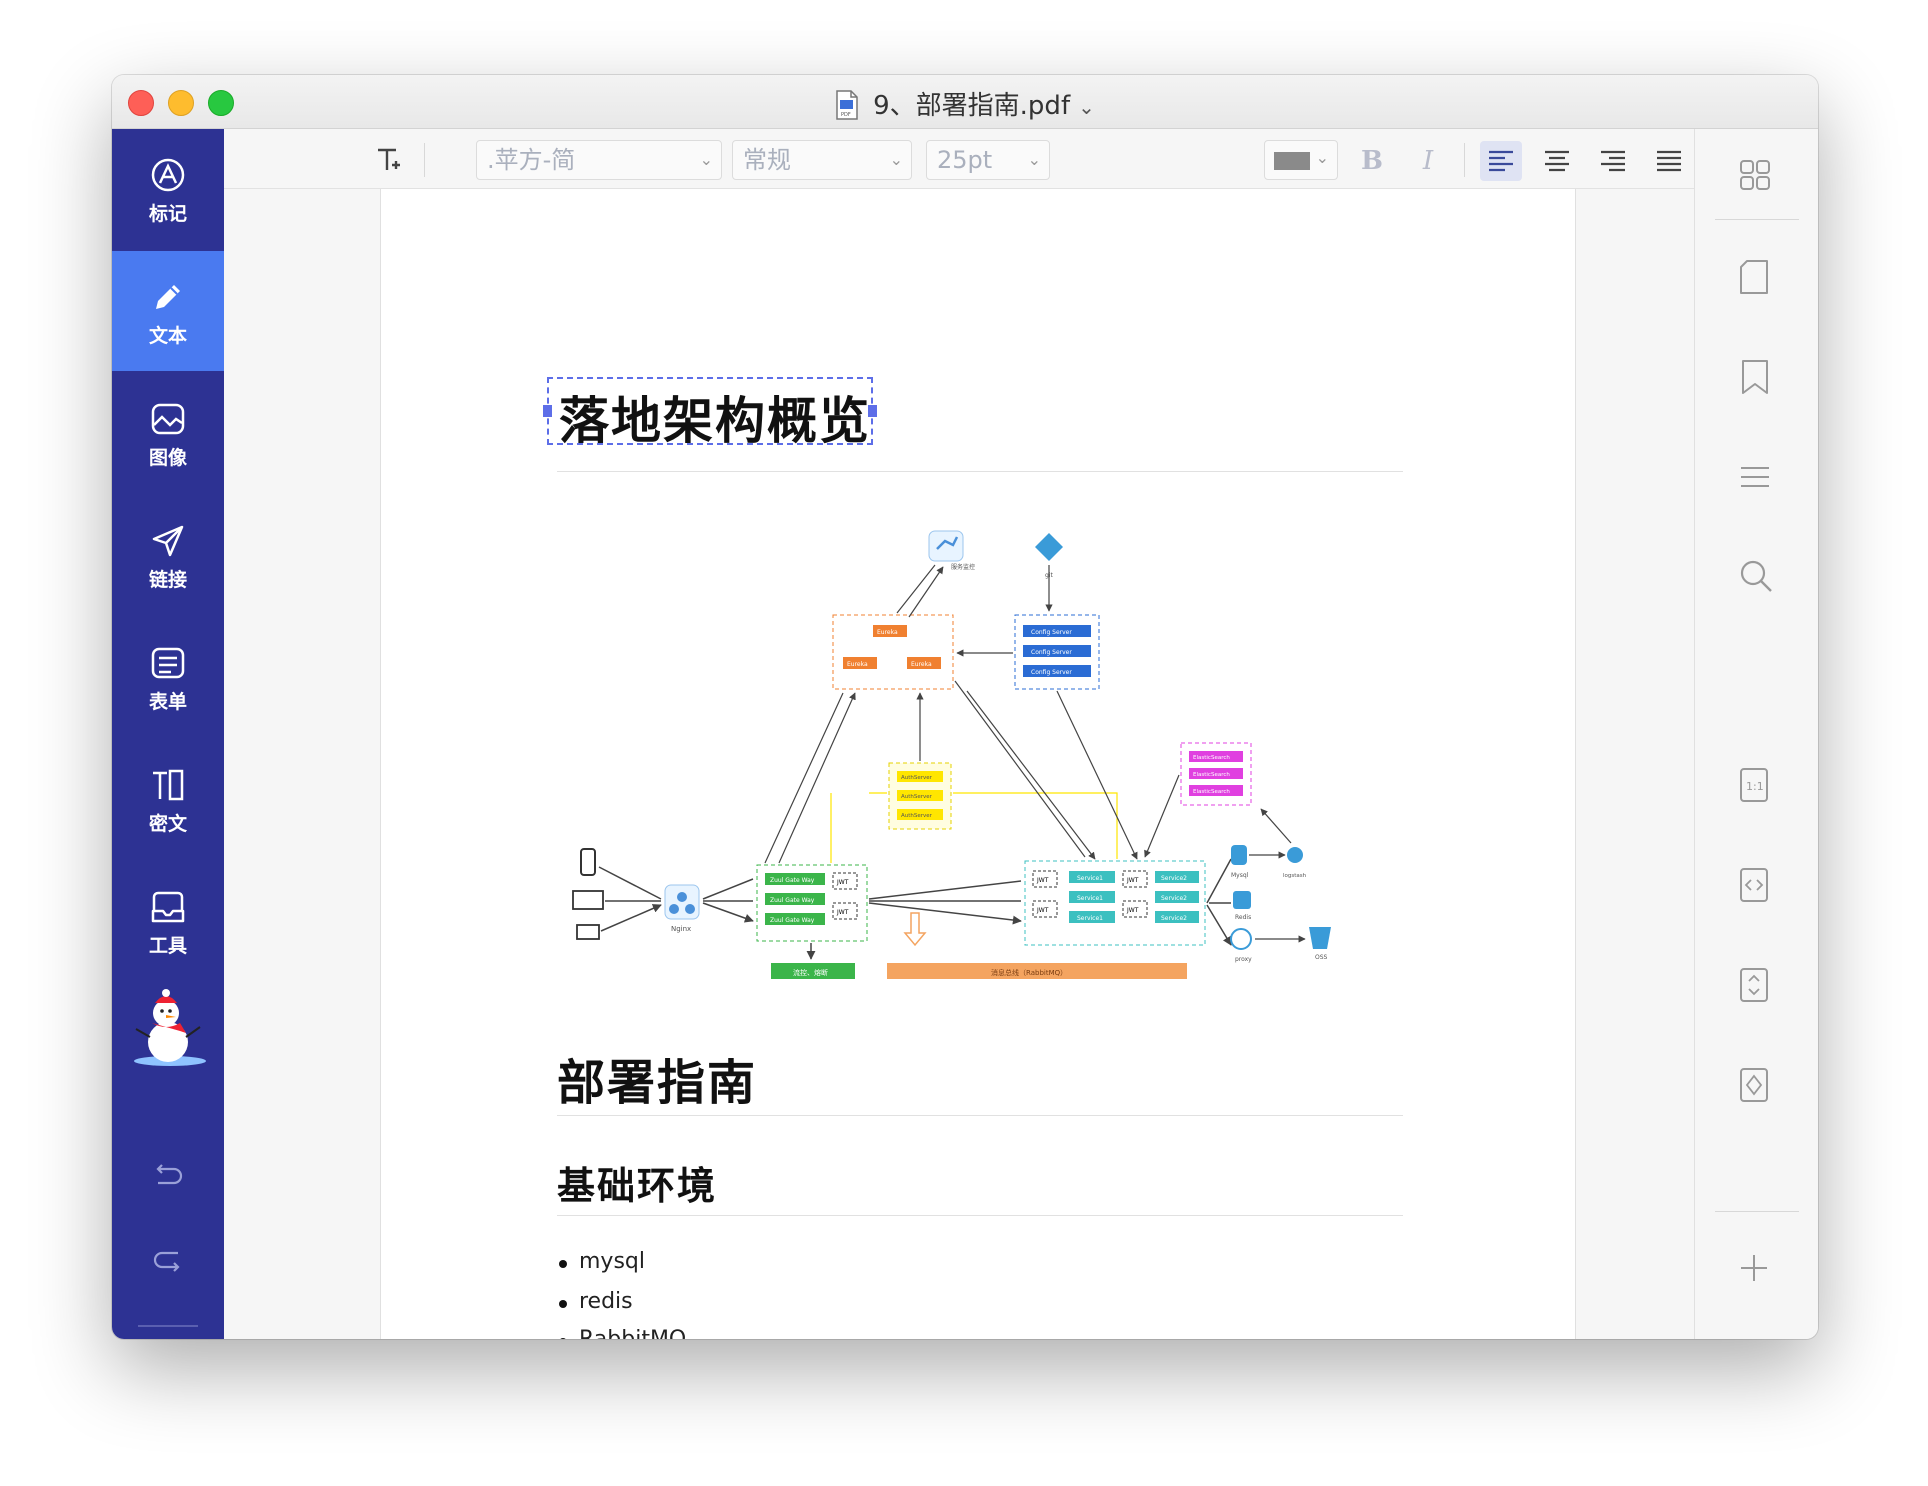 The image size is (1928, 1486). What do you see at coordinates (1755, 377) in the screenshot?
I see `bookmark-icon` at bounding box center [1755, 377].